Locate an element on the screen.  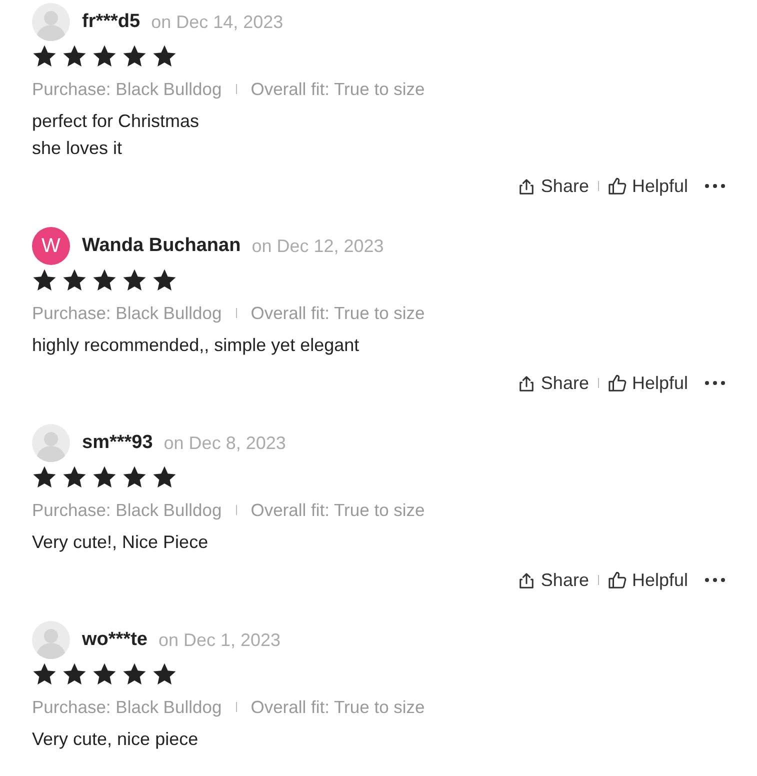
reviewer-name: sm***93 is located at coordinates (117, 443).